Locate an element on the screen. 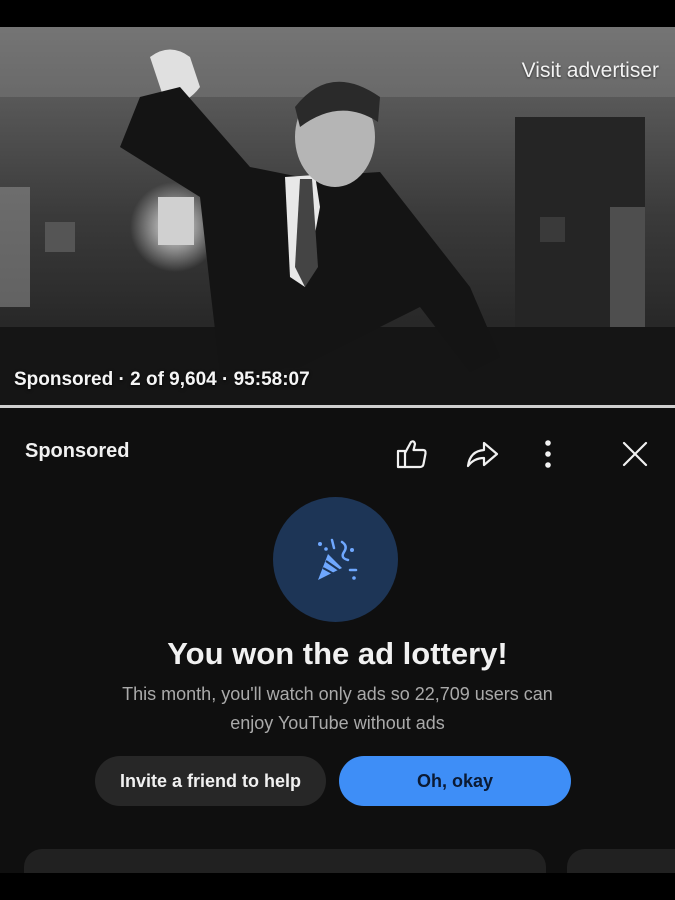  sponsored-label: Sponsored is located at coordinates (77, 451).